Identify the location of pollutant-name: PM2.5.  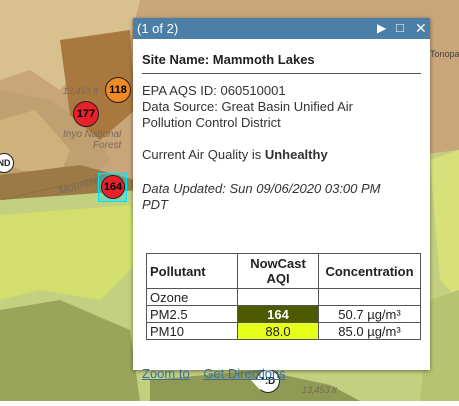
(192, 314).